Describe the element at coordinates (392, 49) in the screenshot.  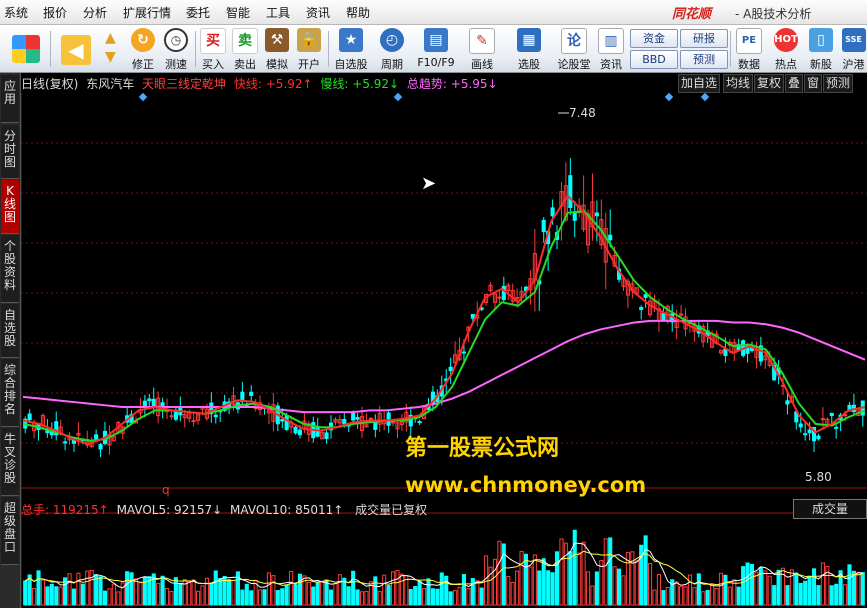
I see `period-button: ◴ 周期` at that location.